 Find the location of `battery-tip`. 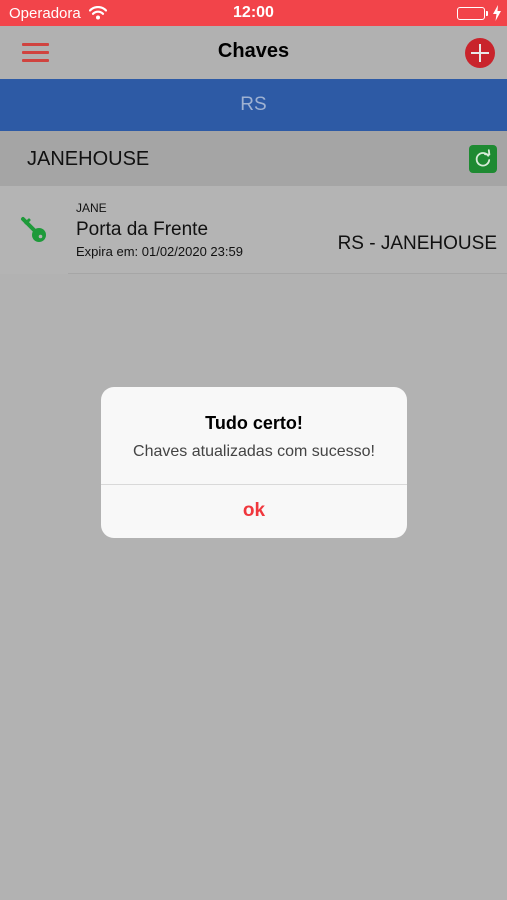

battery-tip is located at coordinates (487, 13).